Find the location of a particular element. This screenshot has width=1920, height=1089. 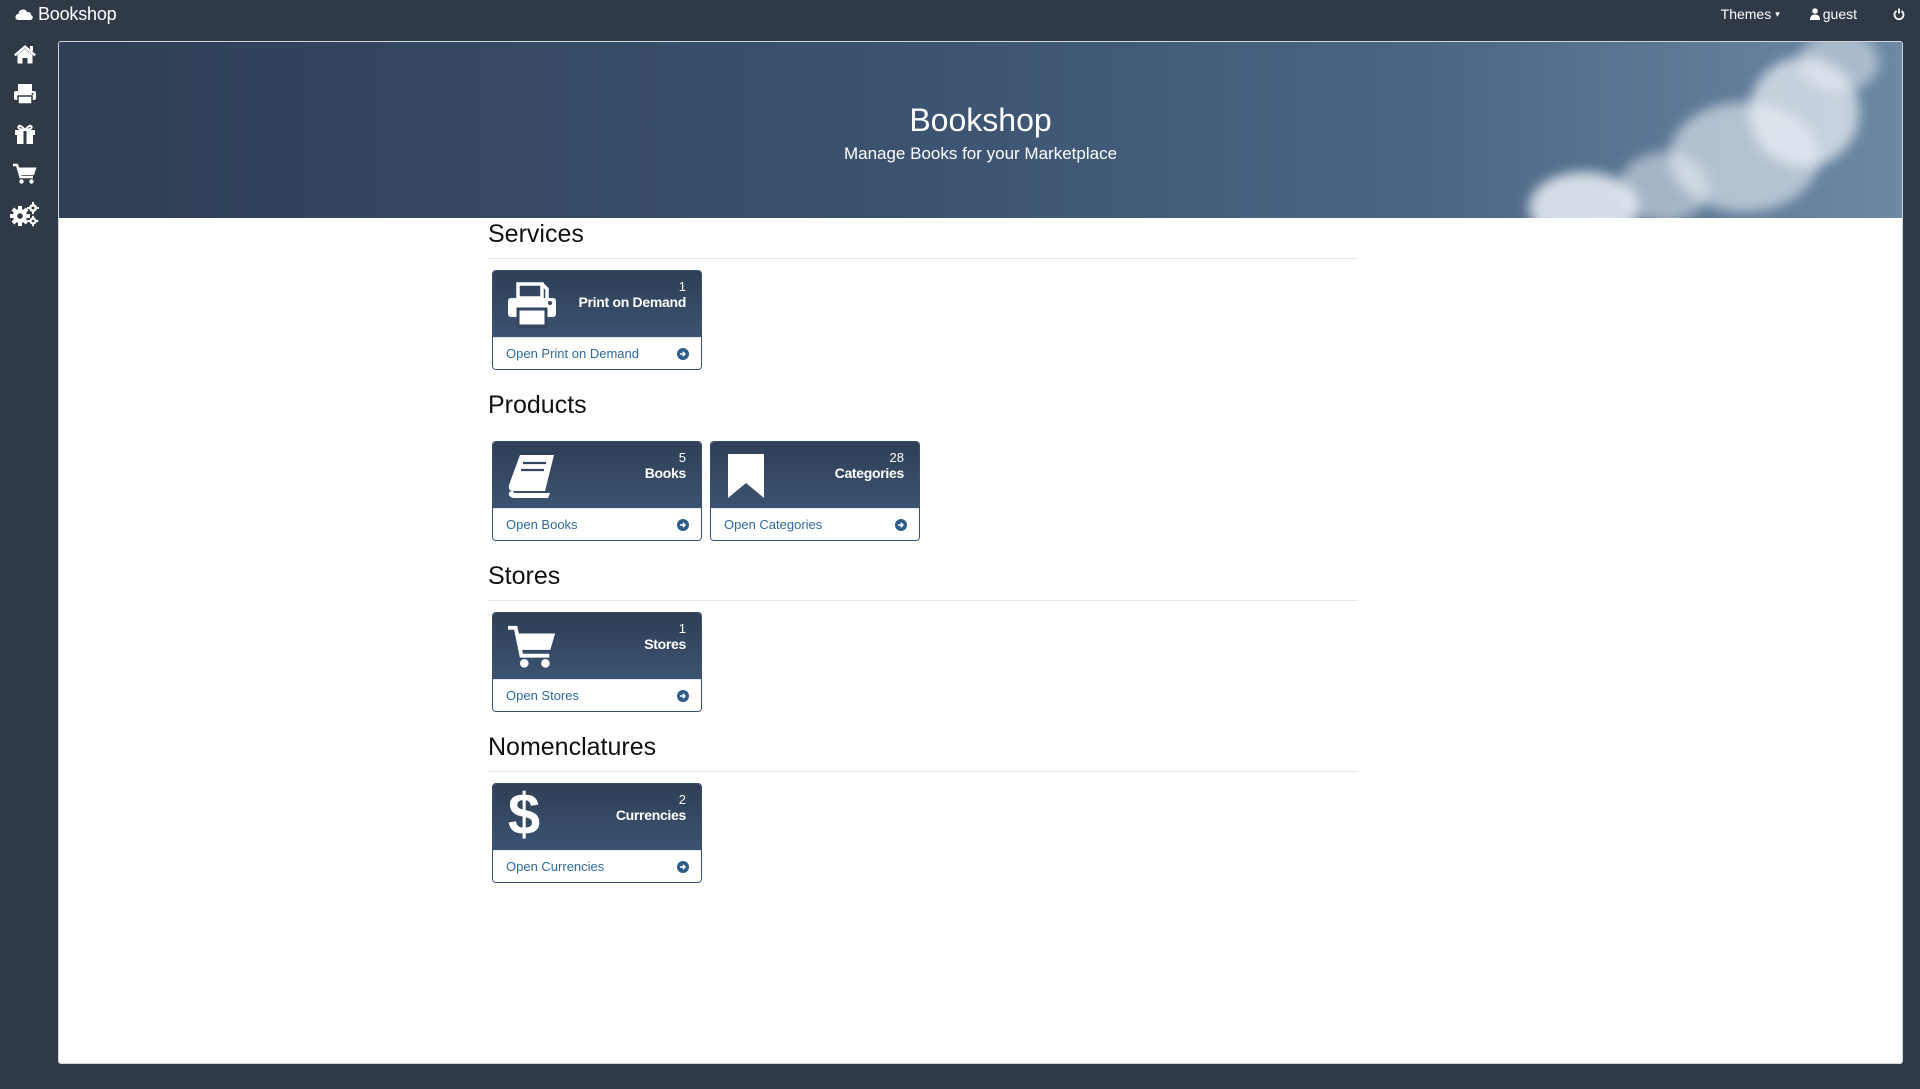

cloud-icon is located at coordinates (24, 14).